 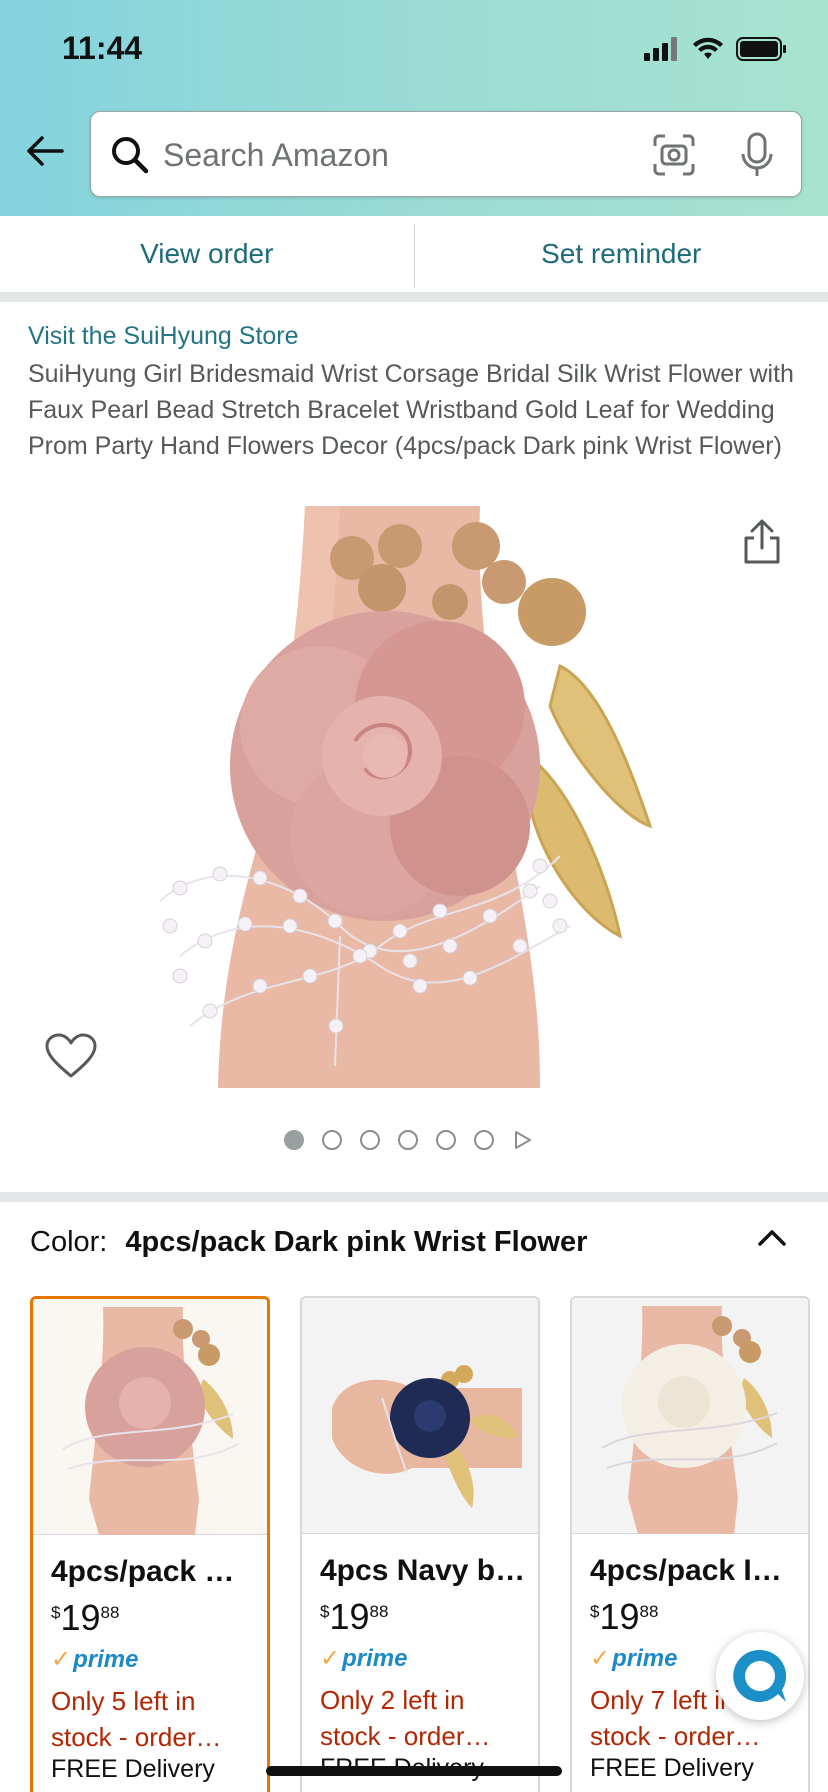 I want to click on camera-scan-icon, so click(x=674, y=155).